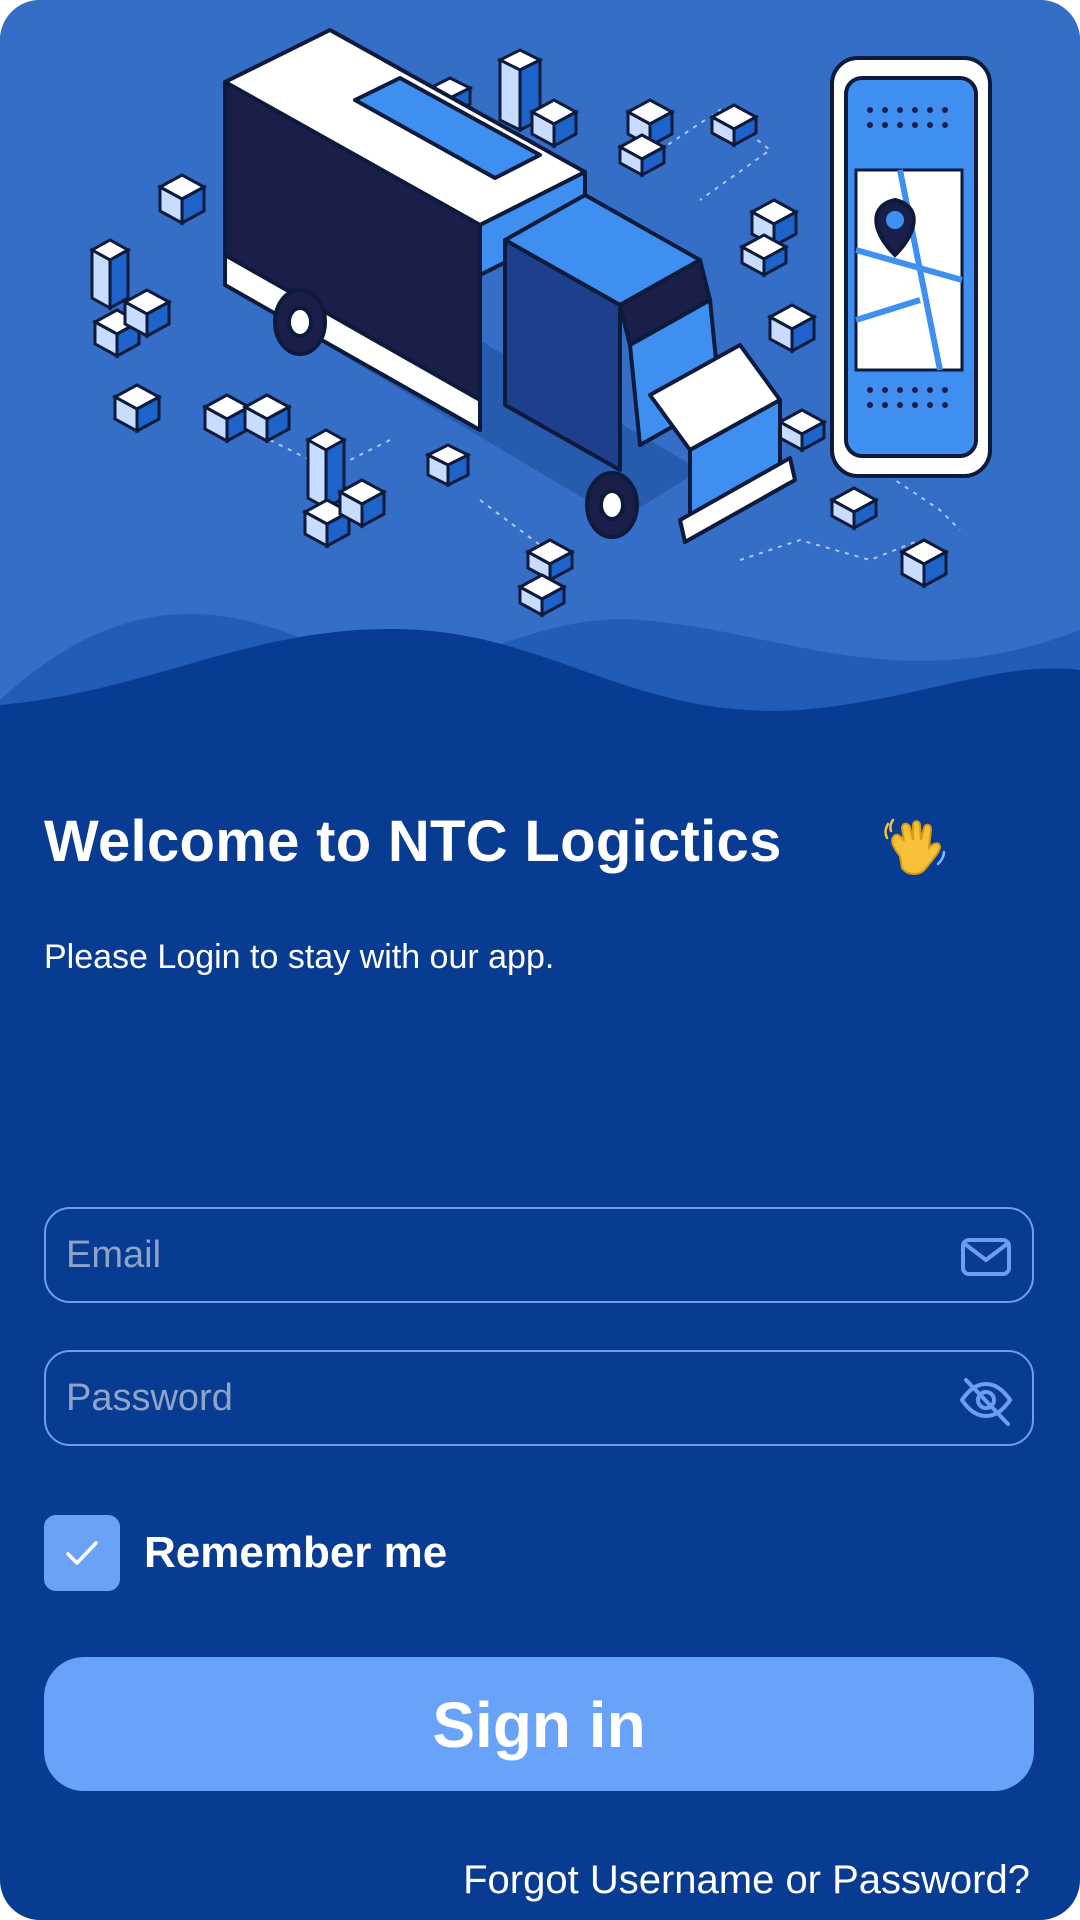  I want to click on page-subtitle: Please Login to stay with our app., so click(299, 957).